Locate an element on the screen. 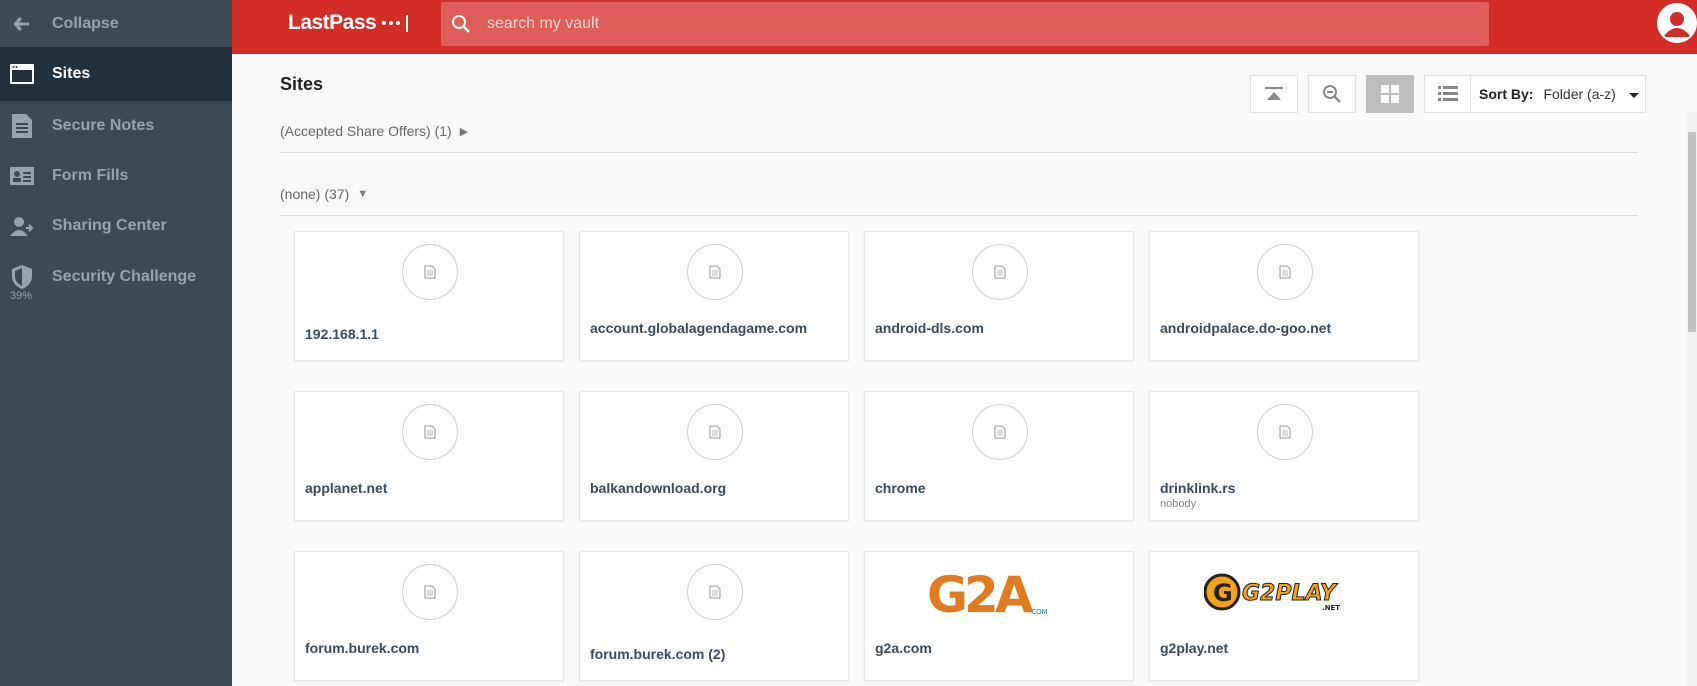  site-tile: chrome is located at coordinates (999, 456).